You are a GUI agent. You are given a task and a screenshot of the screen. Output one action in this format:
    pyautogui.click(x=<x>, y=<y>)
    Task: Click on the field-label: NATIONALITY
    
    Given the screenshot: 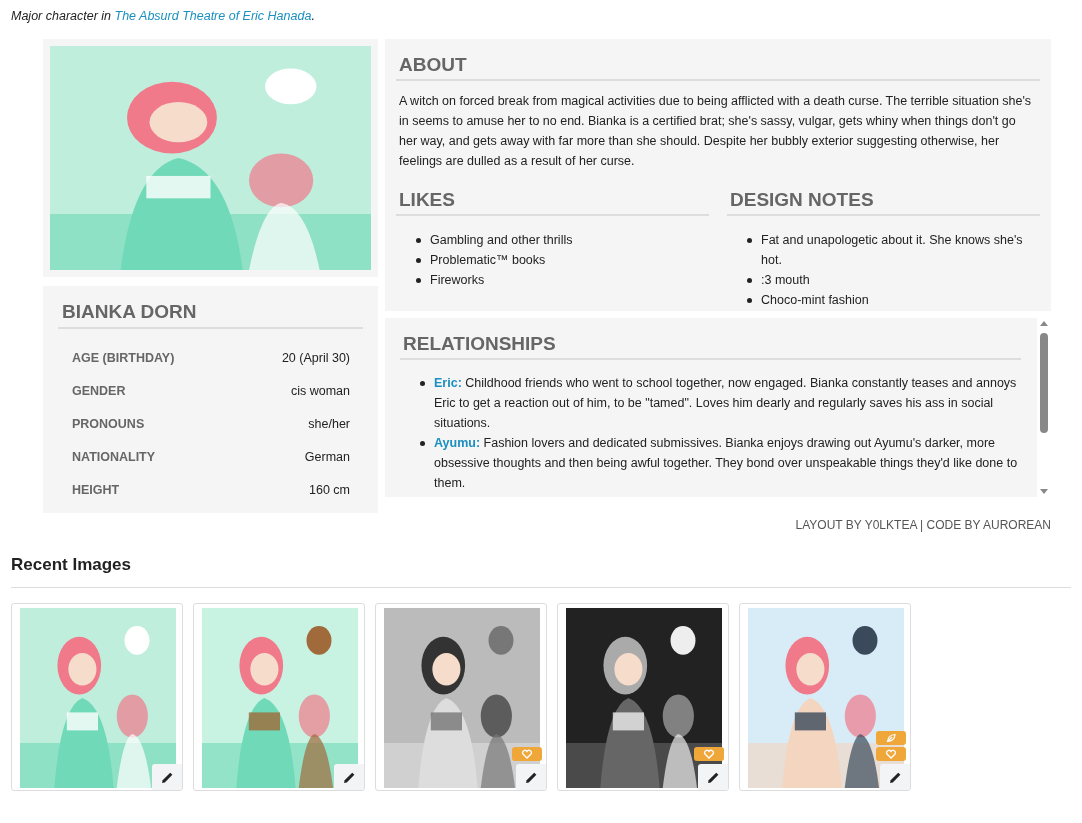 What is the action you would take?
    pyautogui.click(x=114, y=457)
    